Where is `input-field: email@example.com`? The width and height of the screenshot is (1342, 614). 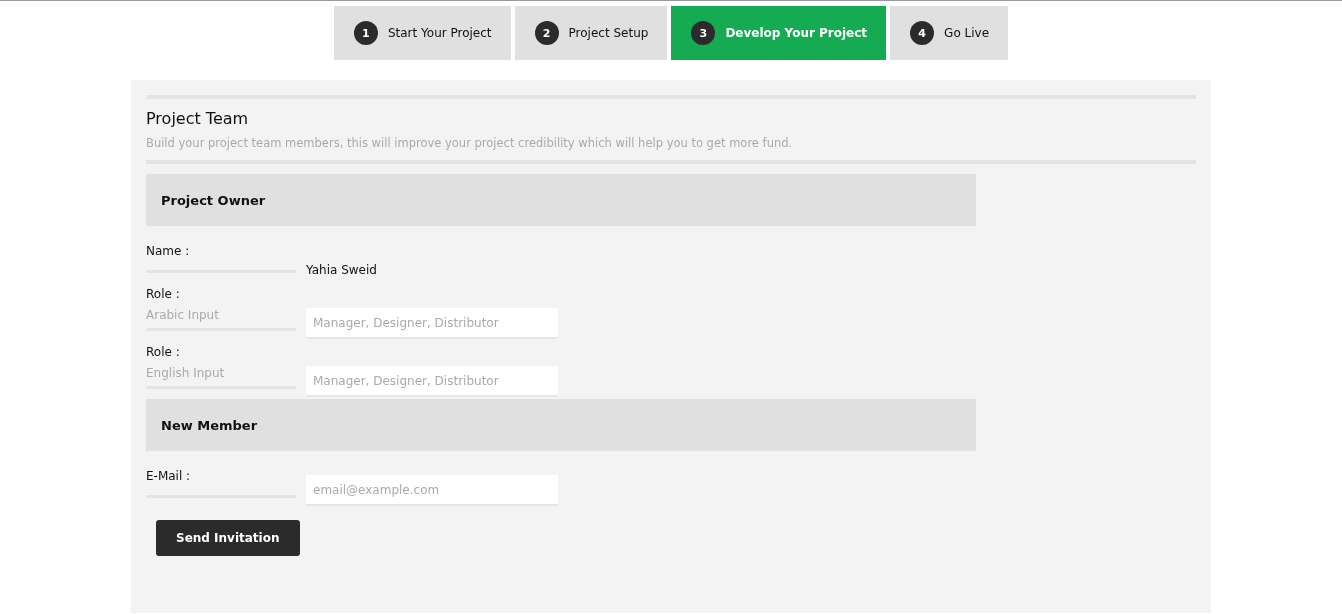
input-field: email@example.com is located at coordinates (432, 490).